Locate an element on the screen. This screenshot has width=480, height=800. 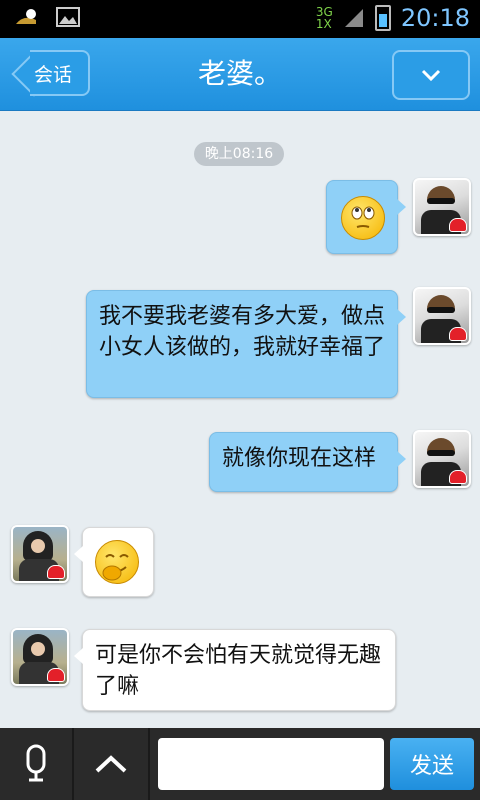
message-text: 就像你现在这样 is located at coordinates (299, 458).